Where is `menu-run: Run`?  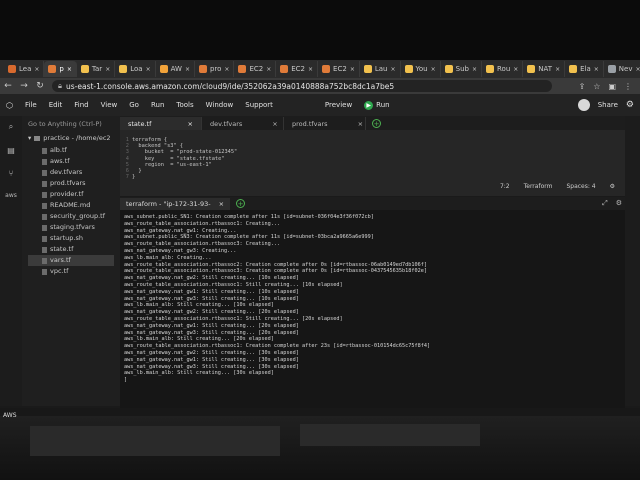
menu-run: Run is located at coordinates (157, 105).